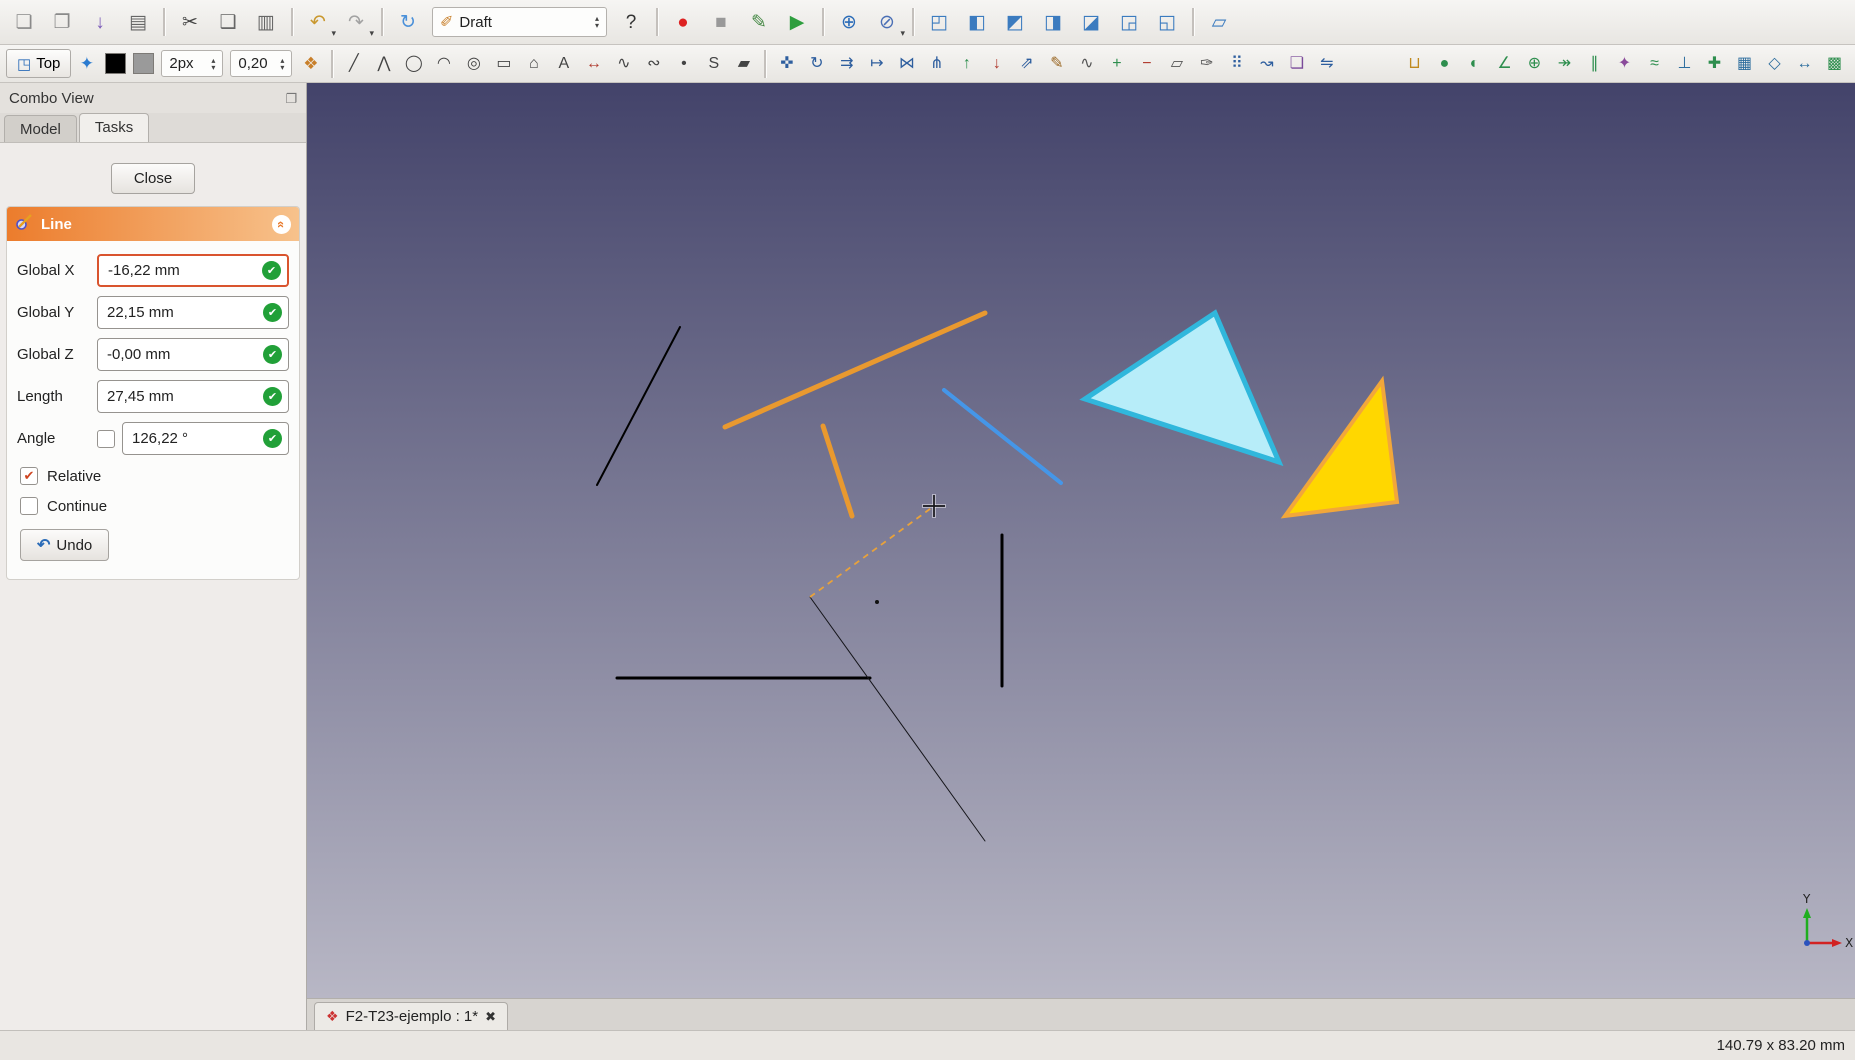 The width and height of the screenshot is (1855, 1060). What do you see at coordinates (1340, 447) in the screenshot?
I see `triangle-yellow` at bounding box center [1340, 447].